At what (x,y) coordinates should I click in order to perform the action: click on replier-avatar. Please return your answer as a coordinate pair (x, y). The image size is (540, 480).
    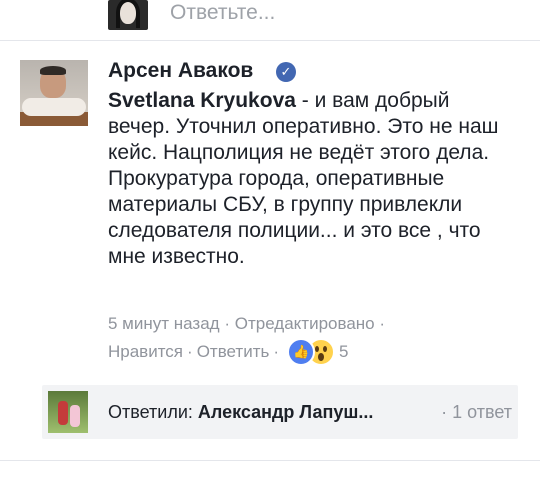
    Looking at the image, I should click on (68, 412).